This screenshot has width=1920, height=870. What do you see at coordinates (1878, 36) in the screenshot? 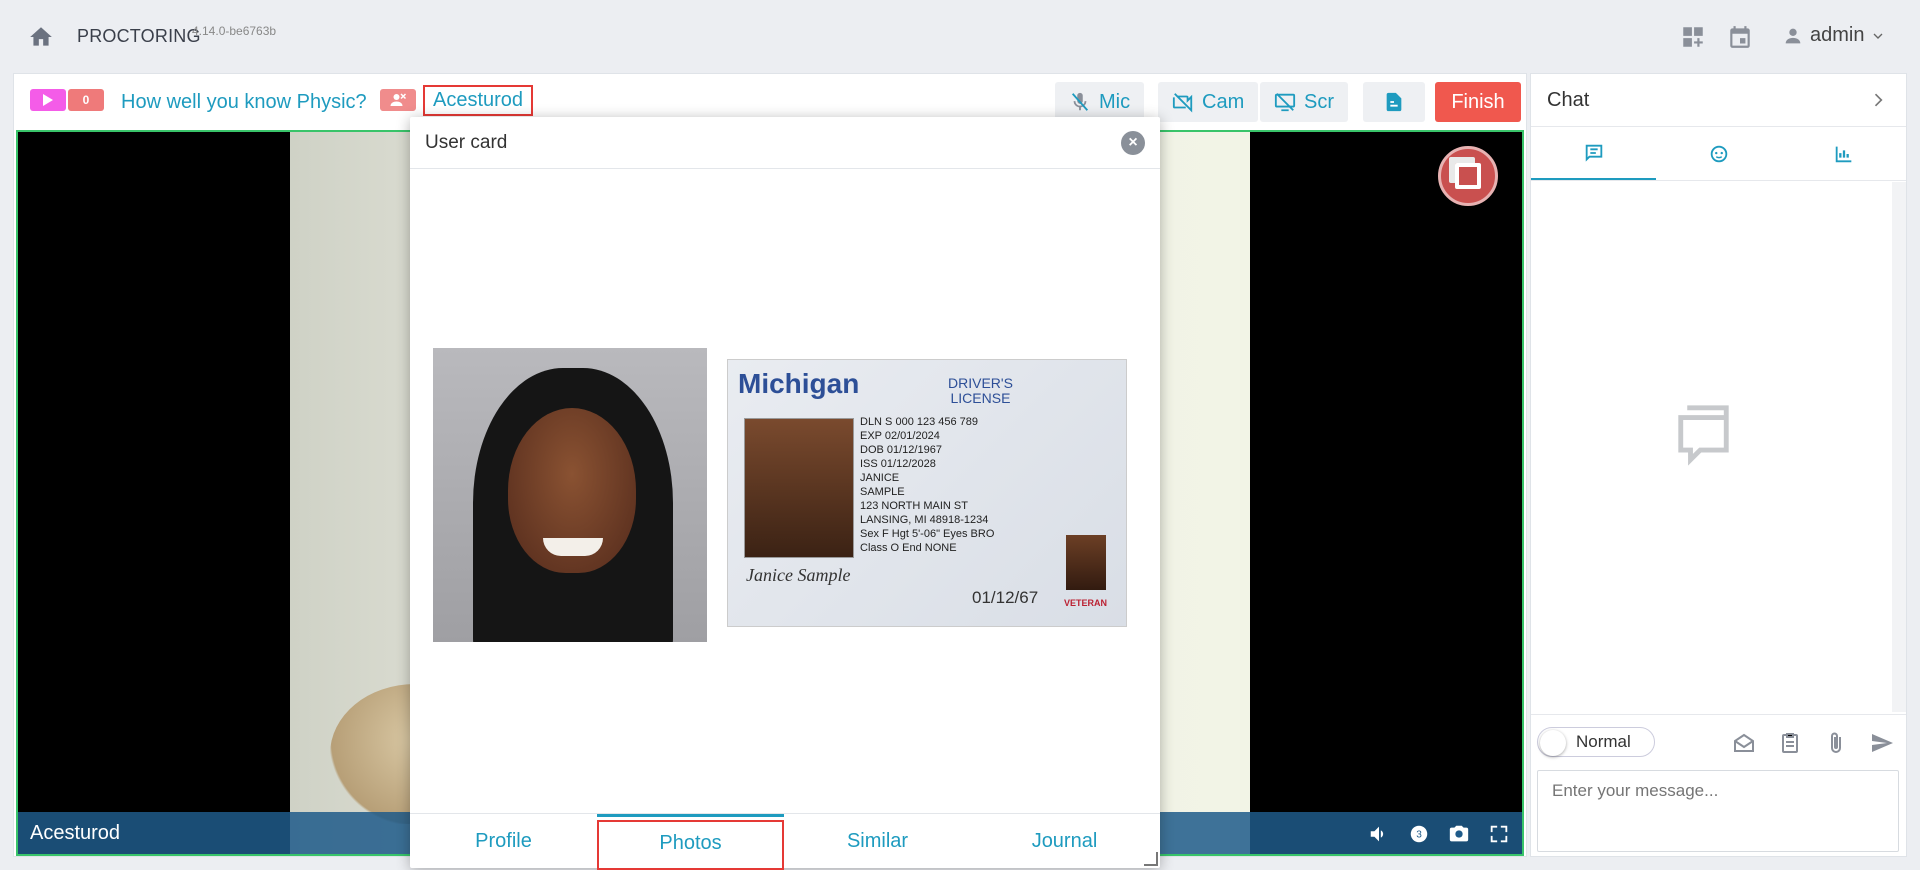
I see `chevron-down-icon` at bounding box center [1878, 36].